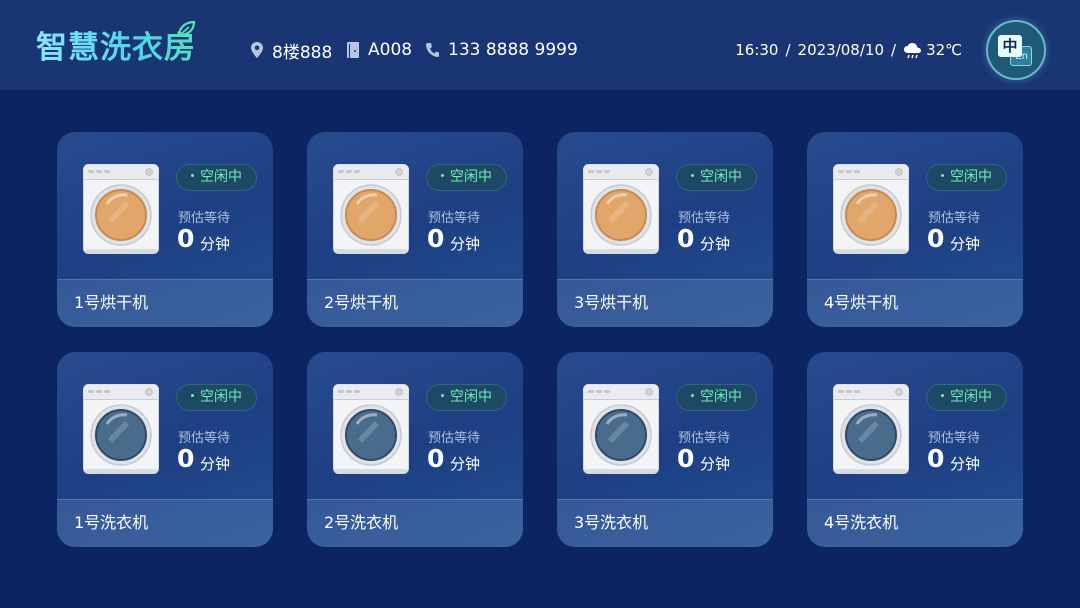 The width and height of the screenshot is (1080, 608). I want to click on machine-name: 3号洗衣机, so click(611, 522).